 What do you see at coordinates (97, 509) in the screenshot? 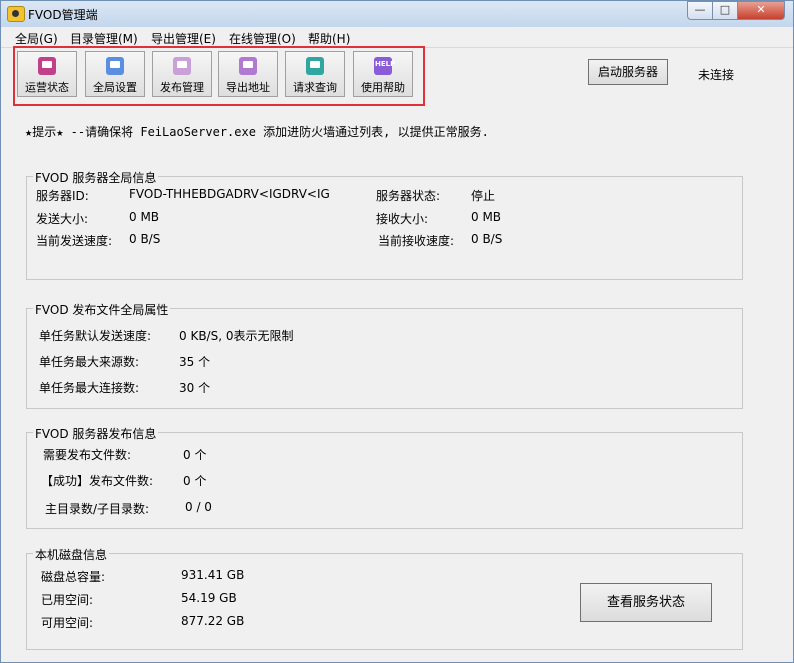
I see `dir-count-label: 主目录数/子目录数:` at bounding box center [97, 509].